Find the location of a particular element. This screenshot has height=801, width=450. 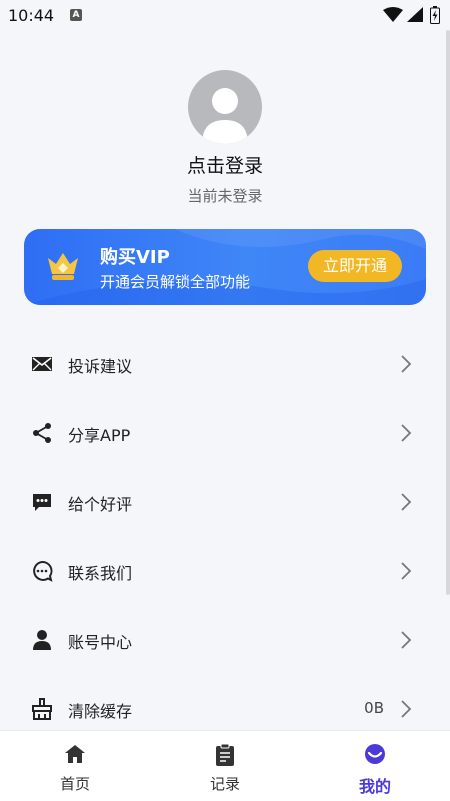

vip-title: 购买VIP is located at coordinates (135, 257).